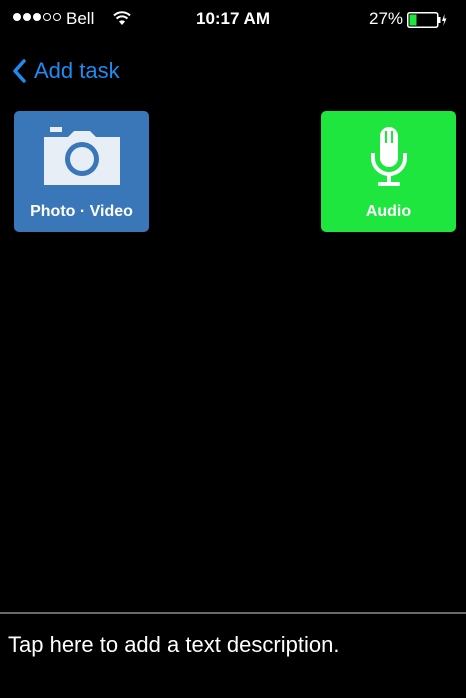 The height and width of the screenshot is (698, 466). I want to click on status-bar: Bell 10:17 AM 27%, so click(233, 23).